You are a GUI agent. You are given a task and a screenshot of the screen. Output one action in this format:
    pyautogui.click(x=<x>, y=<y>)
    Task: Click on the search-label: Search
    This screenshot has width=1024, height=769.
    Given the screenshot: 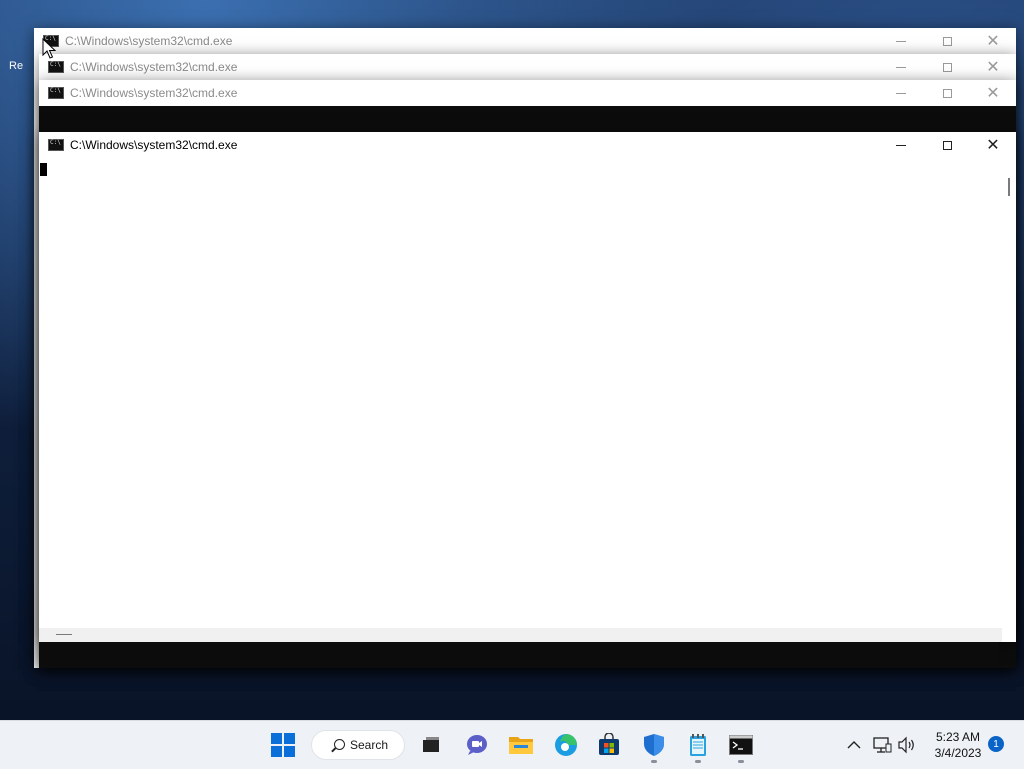 What is the action you would take?
    pyautogui.click(x=369, y=745)
    